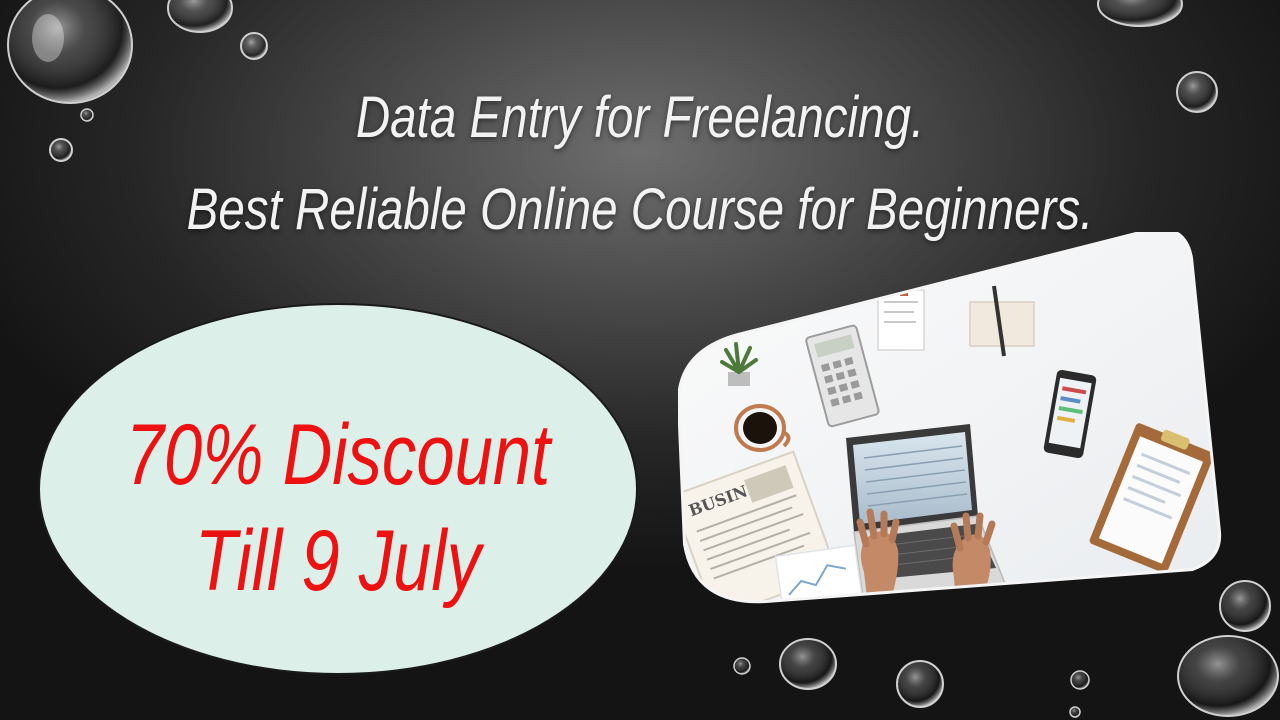 This screenshot has width=1280, height=720. I want to click on discount-text: 70% Discount Till 9 July, so click(338, 508).